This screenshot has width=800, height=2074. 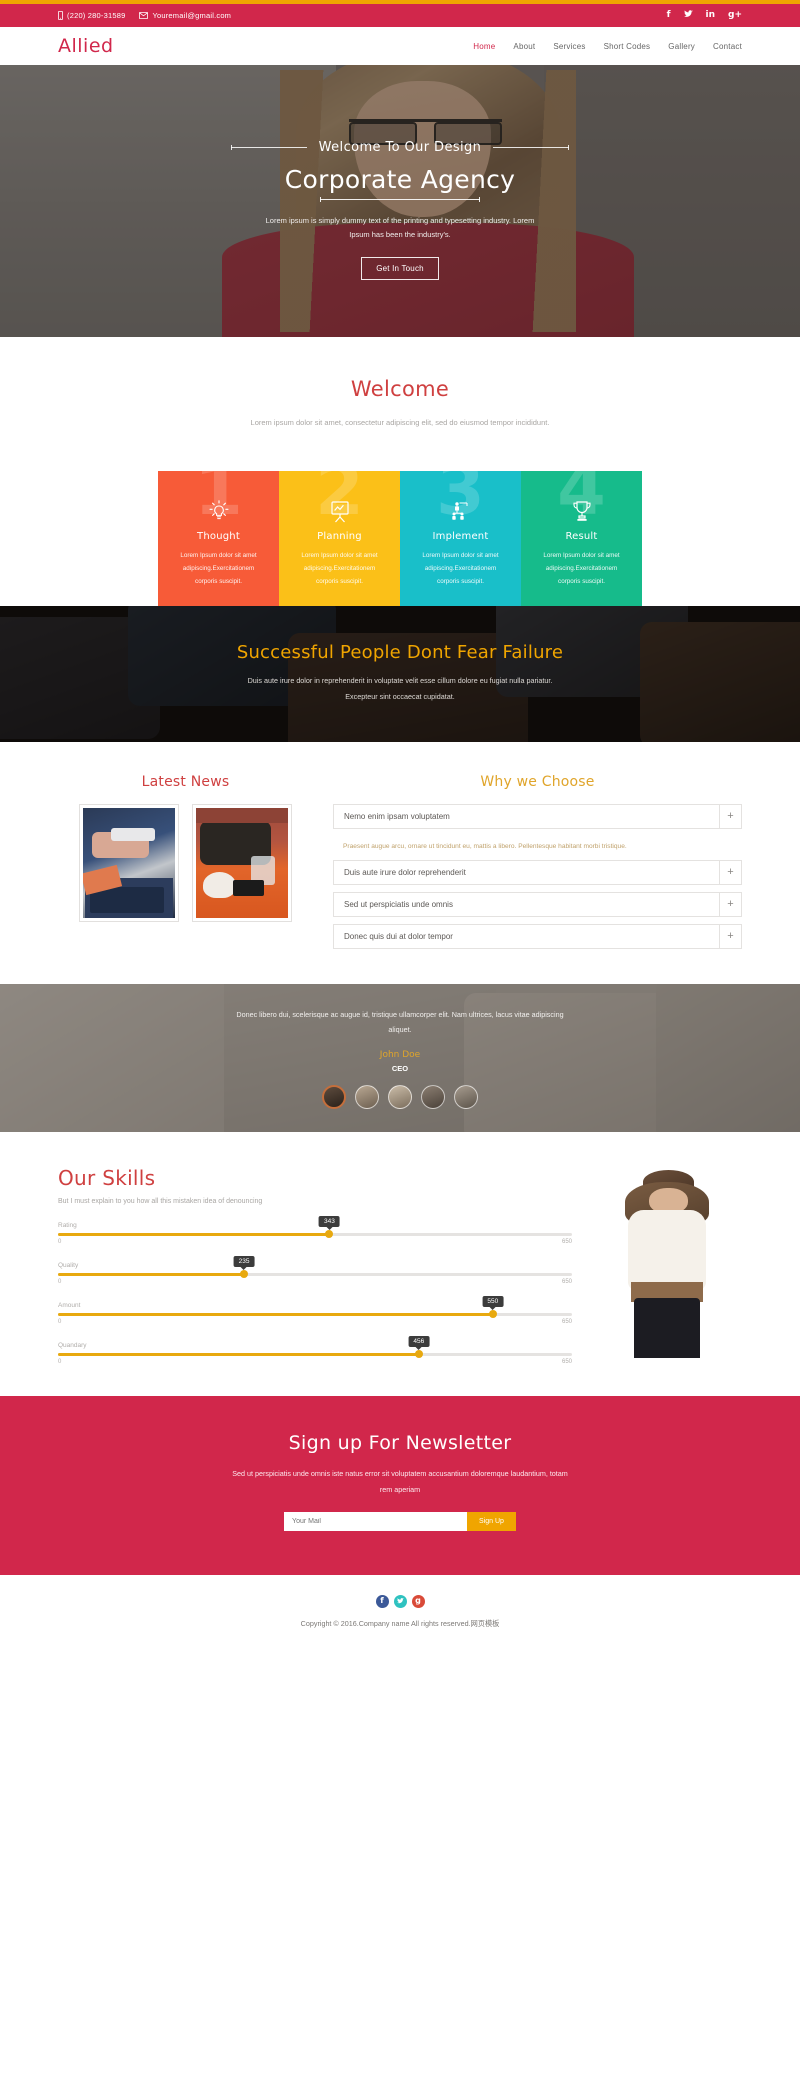 I want to click on slider-min-quandary: 0, so click(x=60, y=1361).